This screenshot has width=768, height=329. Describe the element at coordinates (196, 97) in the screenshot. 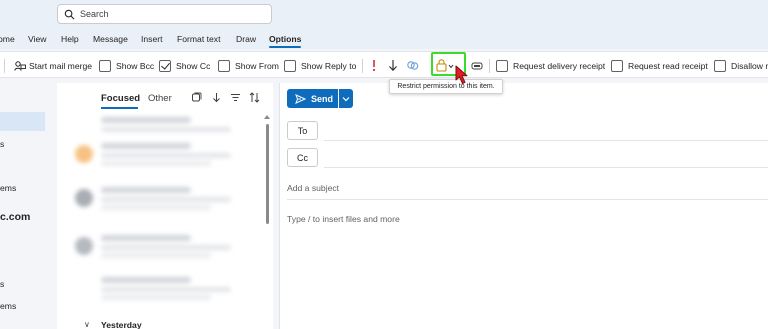

I see `select-icon` at that location.